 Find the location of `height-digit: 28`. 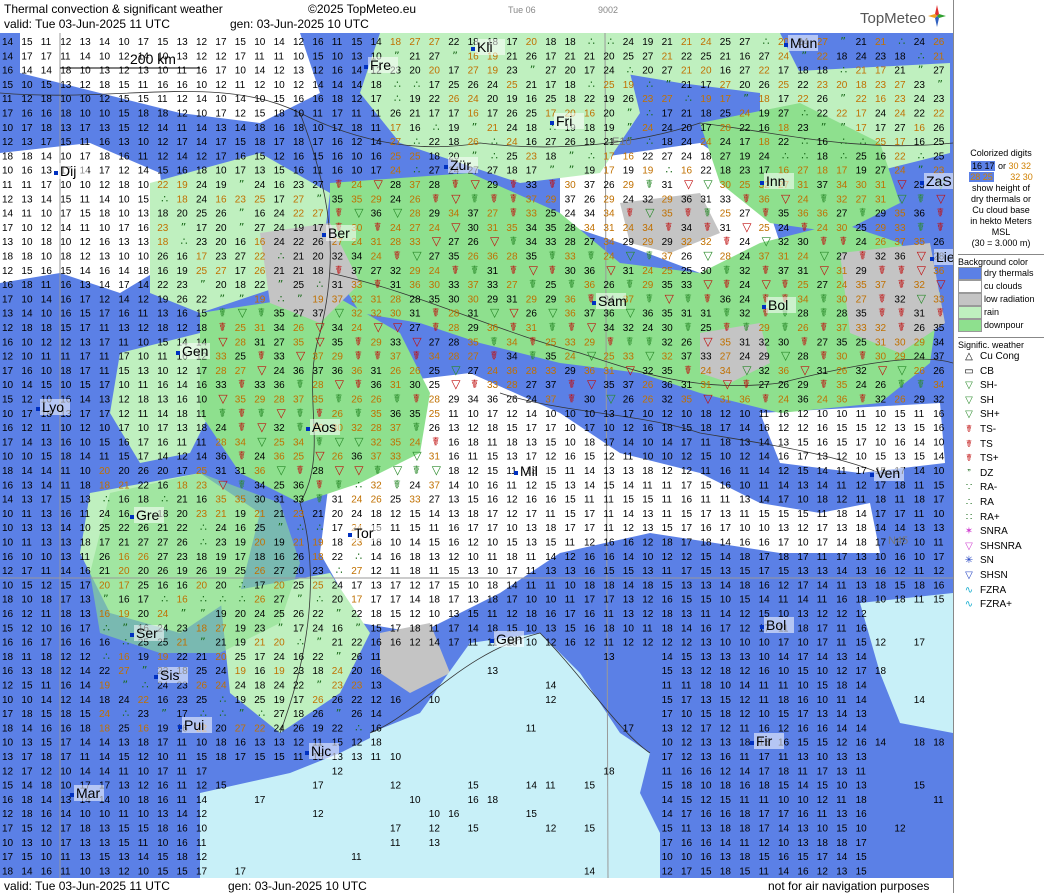

height-digit: 28 is located at coordinates (726, 257).